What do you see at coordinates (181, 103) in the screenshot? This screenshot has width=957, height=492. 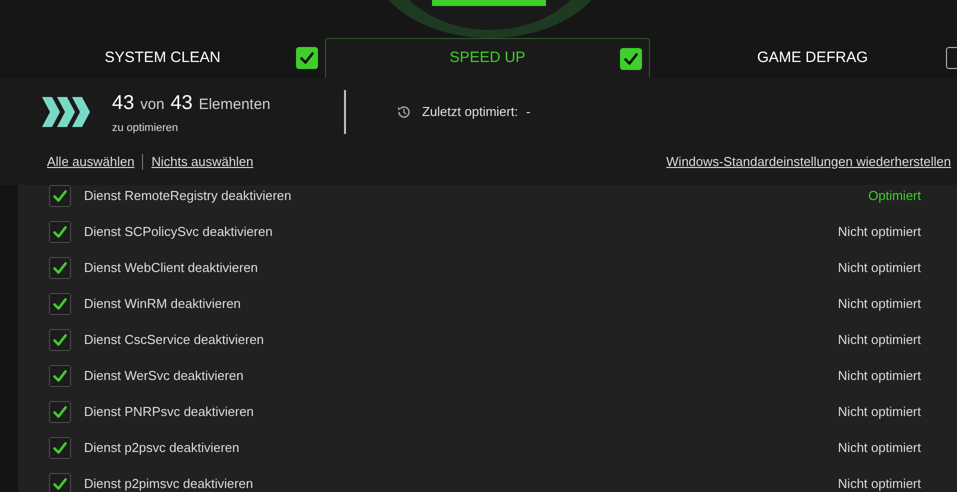 I see `total-text: 43` at bounding box center [181, 103].